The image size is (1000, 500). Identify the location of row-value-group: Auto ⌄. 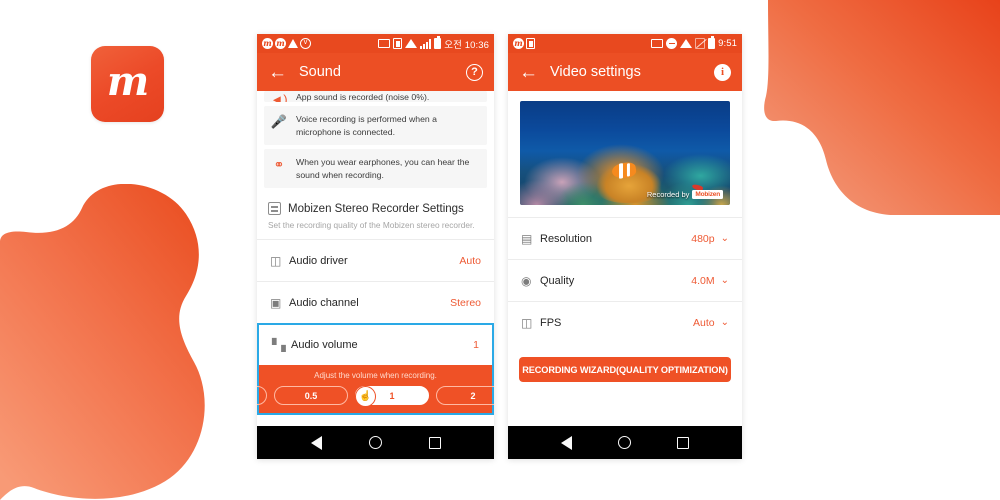
(711, 323).